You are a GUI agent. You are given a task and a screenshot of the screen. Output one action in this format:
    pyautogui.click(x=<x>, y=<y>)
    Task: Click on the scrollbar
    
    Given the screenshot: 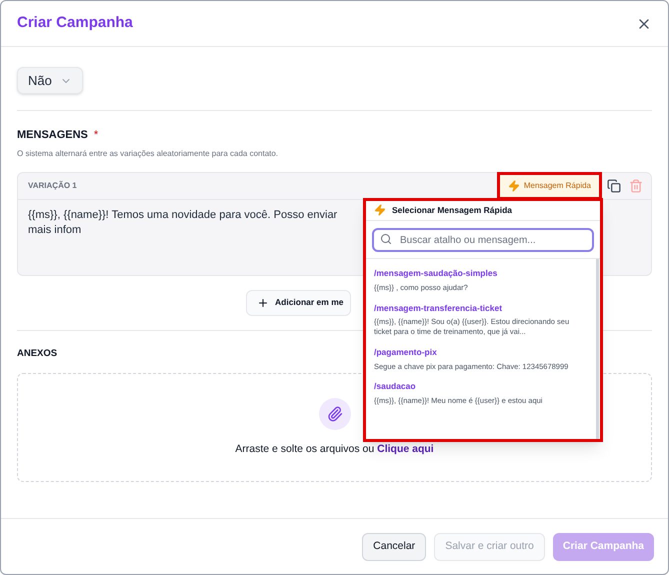 What is the action you would take?
    pyautogui.click(x=597, y=349)
    